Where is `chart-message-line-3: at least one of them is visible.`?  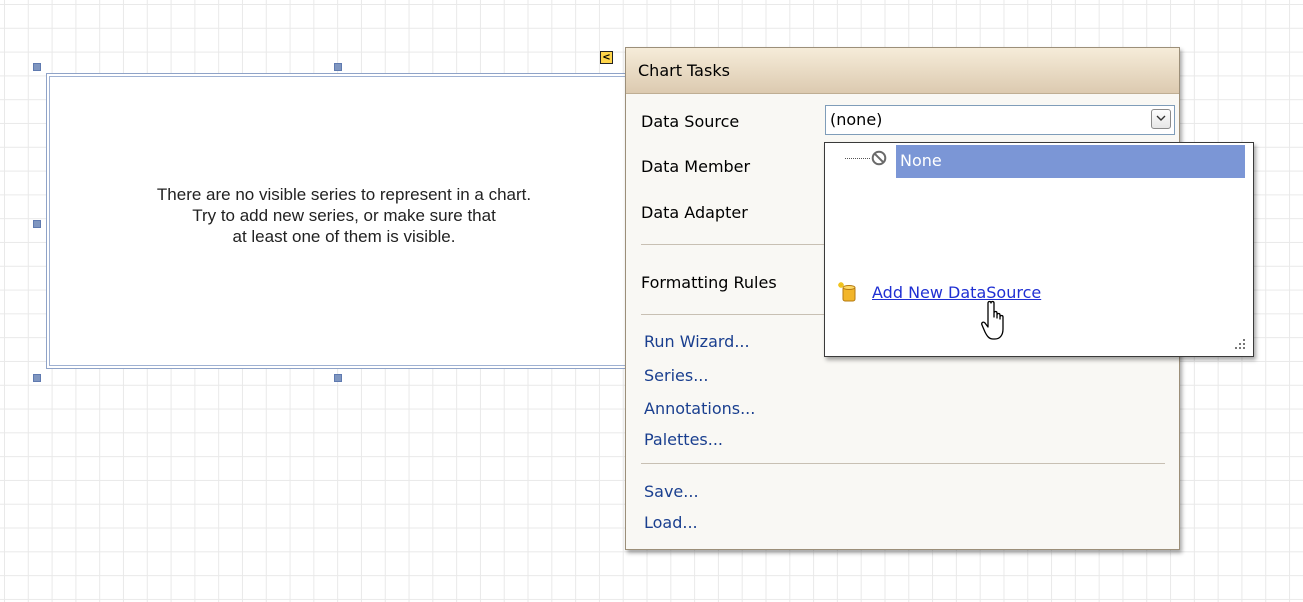
chart-message-line-3: at least one of them is visible. is located at coordinates (344, 236).